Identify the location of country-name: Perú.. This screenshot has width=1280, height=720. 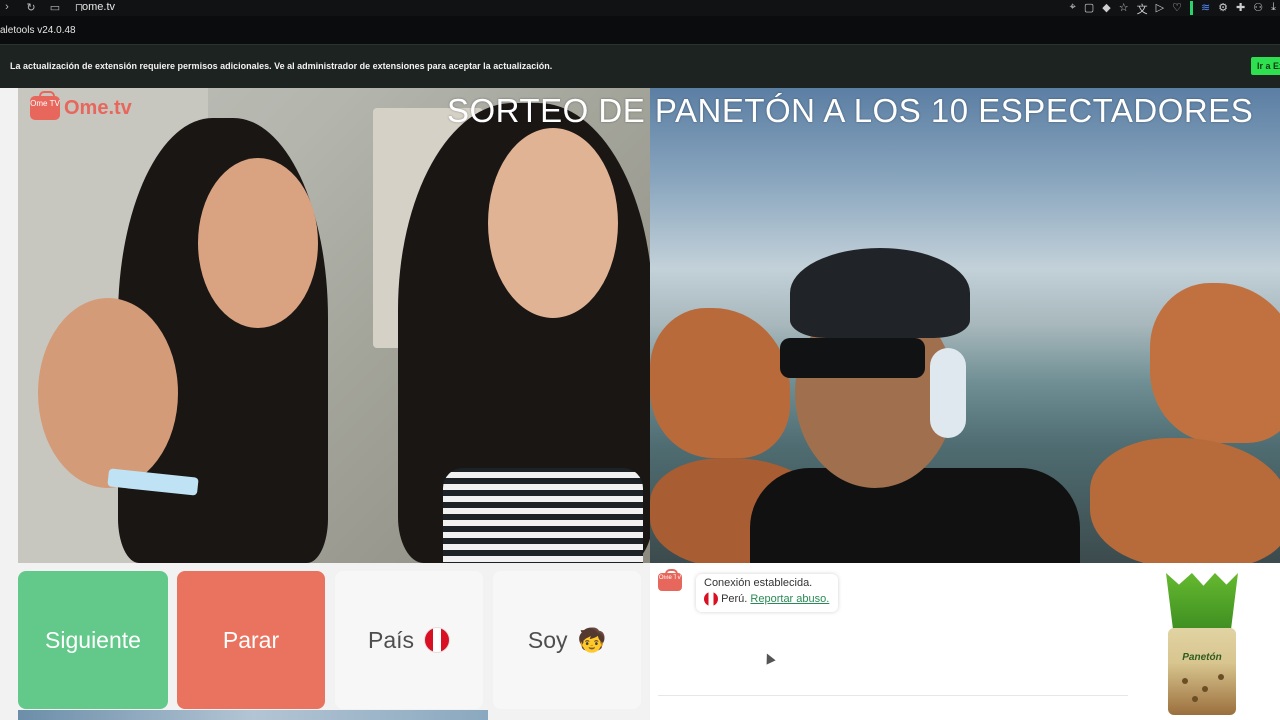
(734, 598).